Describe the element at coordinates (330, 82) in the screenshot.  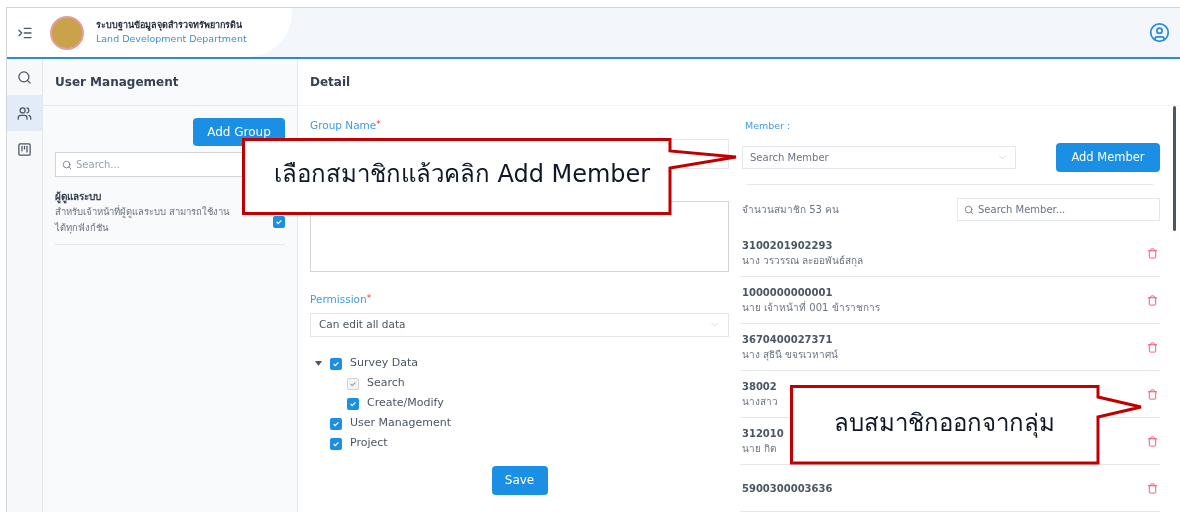
I see `detail-title: Detail` at that location.